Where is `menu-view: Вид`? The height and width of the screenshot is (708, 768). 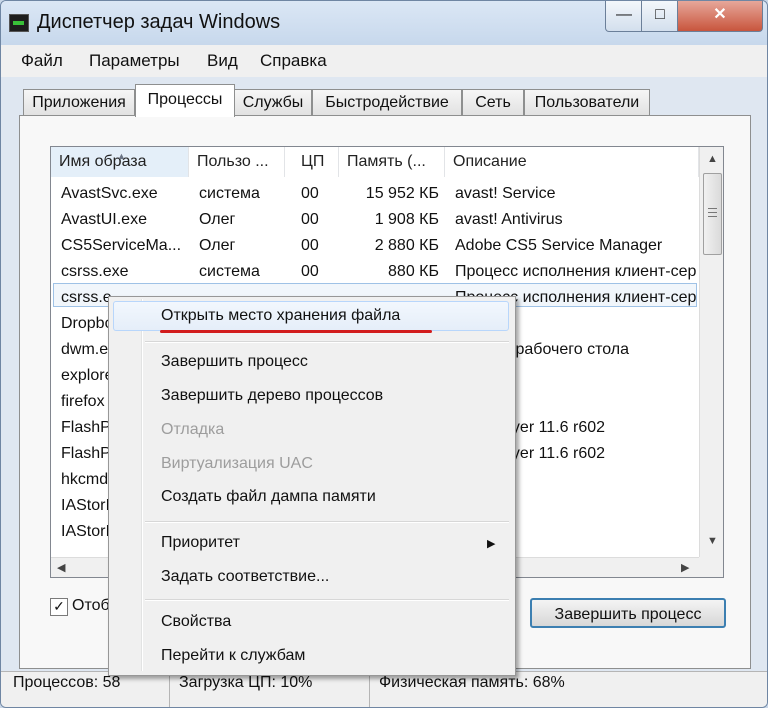 menu-view: Вид is located at coordinates (222, 61).